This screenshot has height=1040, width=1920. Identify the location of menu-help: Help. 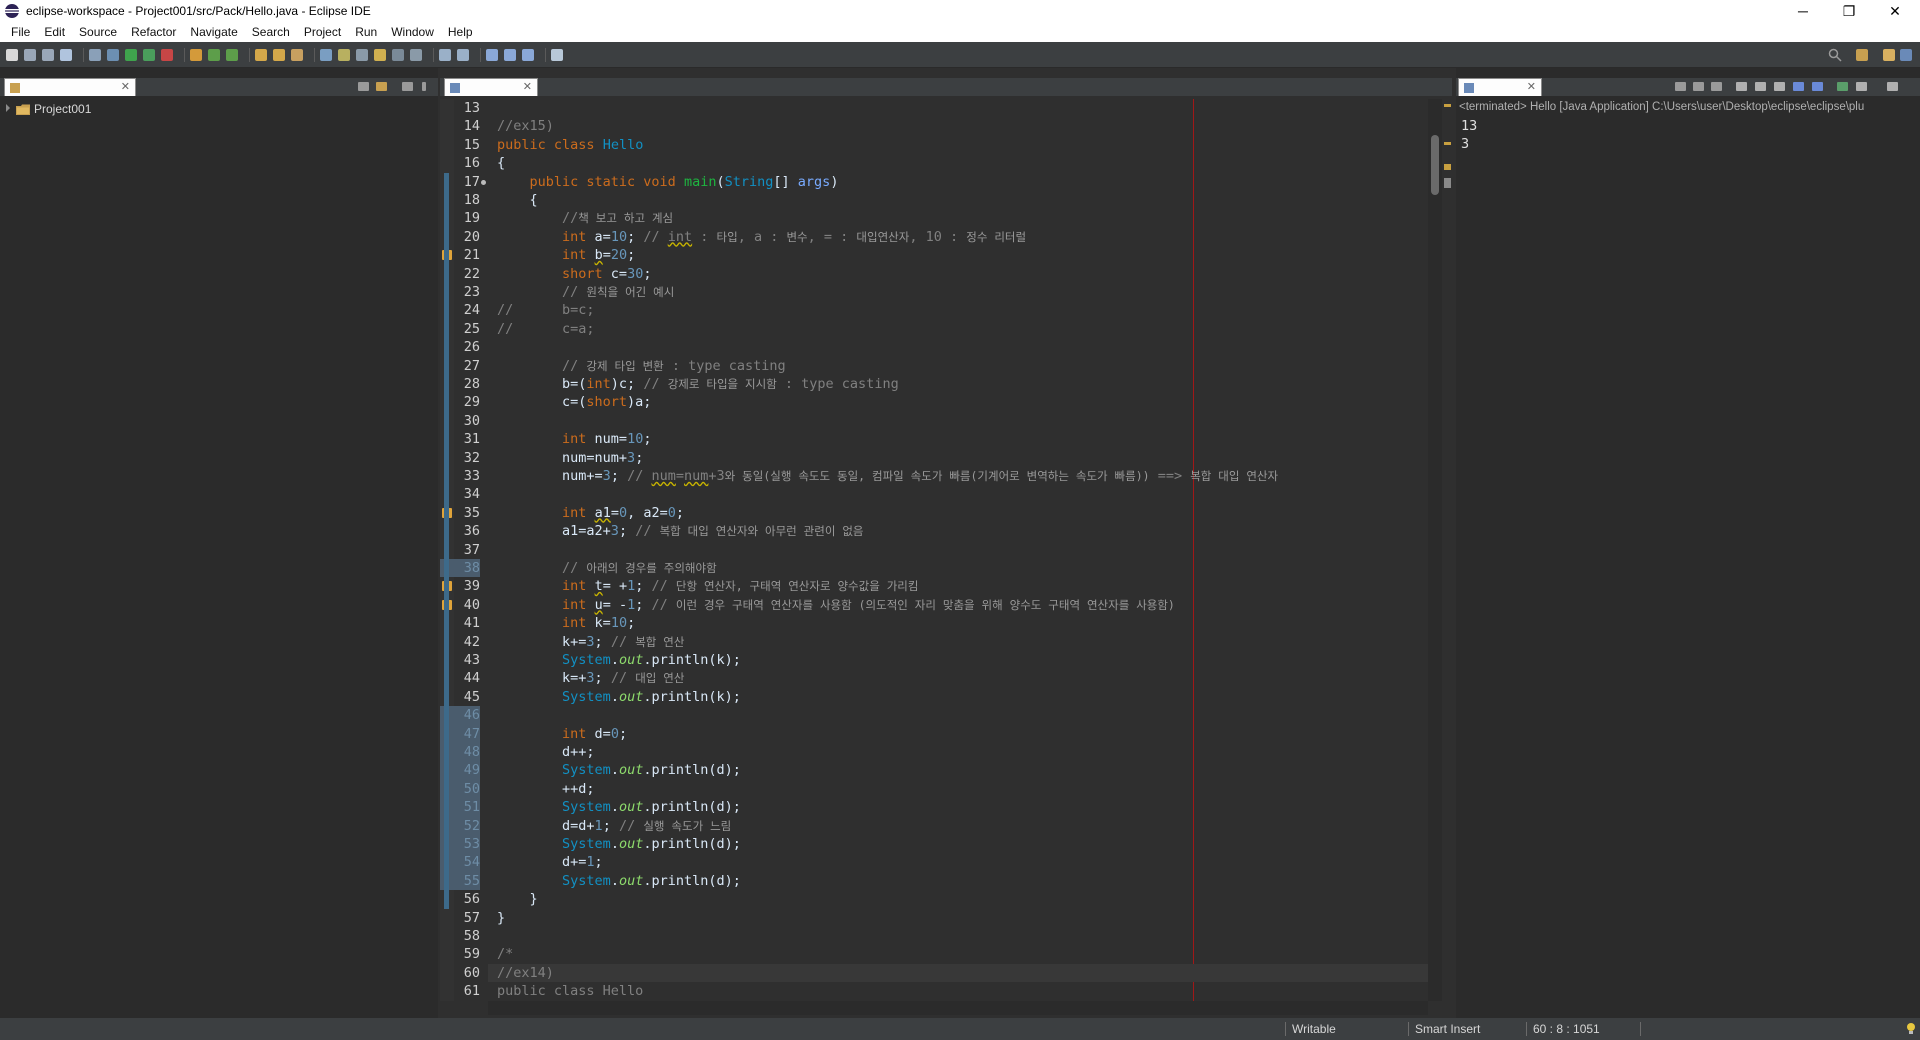
(460, 32).